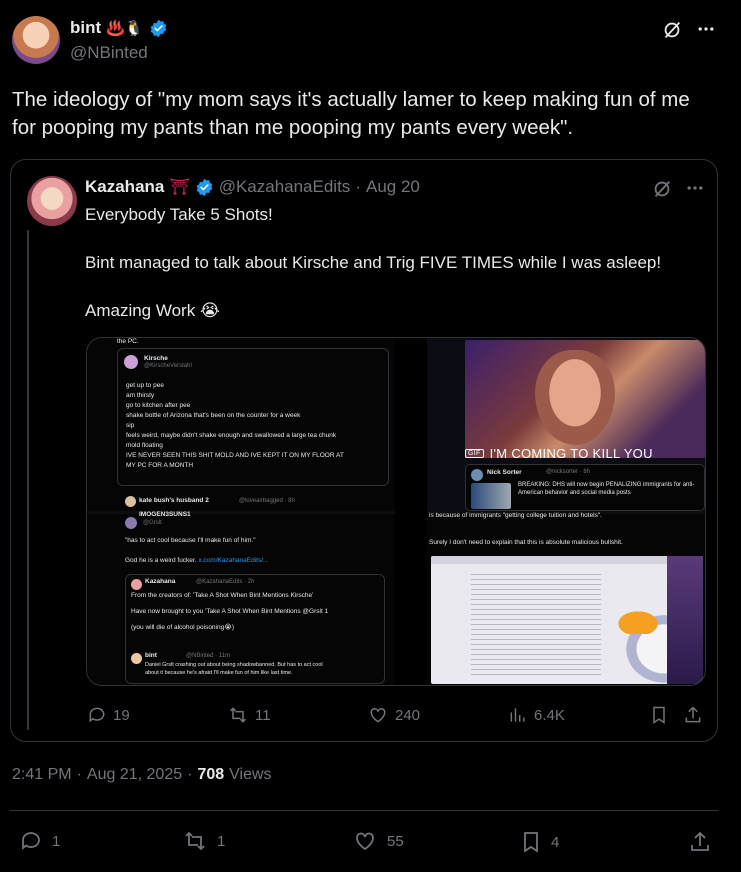 This screenshot has height=872, width=741. I want to click on quote-retweet-count: 11, so click(263, 715).